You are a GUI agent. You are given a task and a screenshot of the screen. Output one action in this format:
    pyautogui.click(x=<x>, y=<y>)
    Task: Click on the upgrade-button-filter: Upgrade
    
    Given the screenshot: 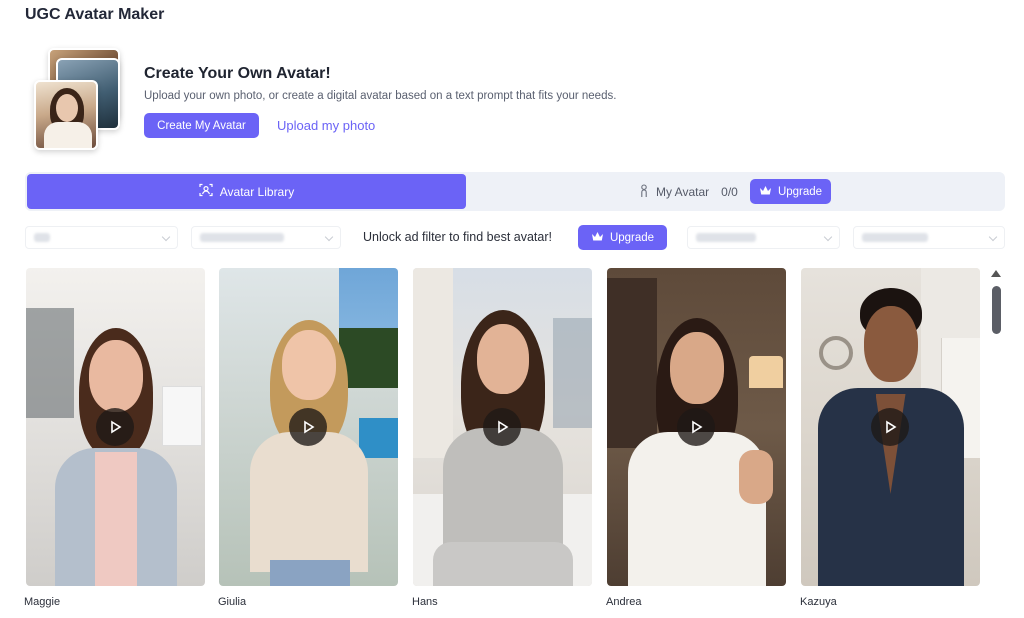 What is the action you would take?
    pyautogui.click(x=622, y=237)
    